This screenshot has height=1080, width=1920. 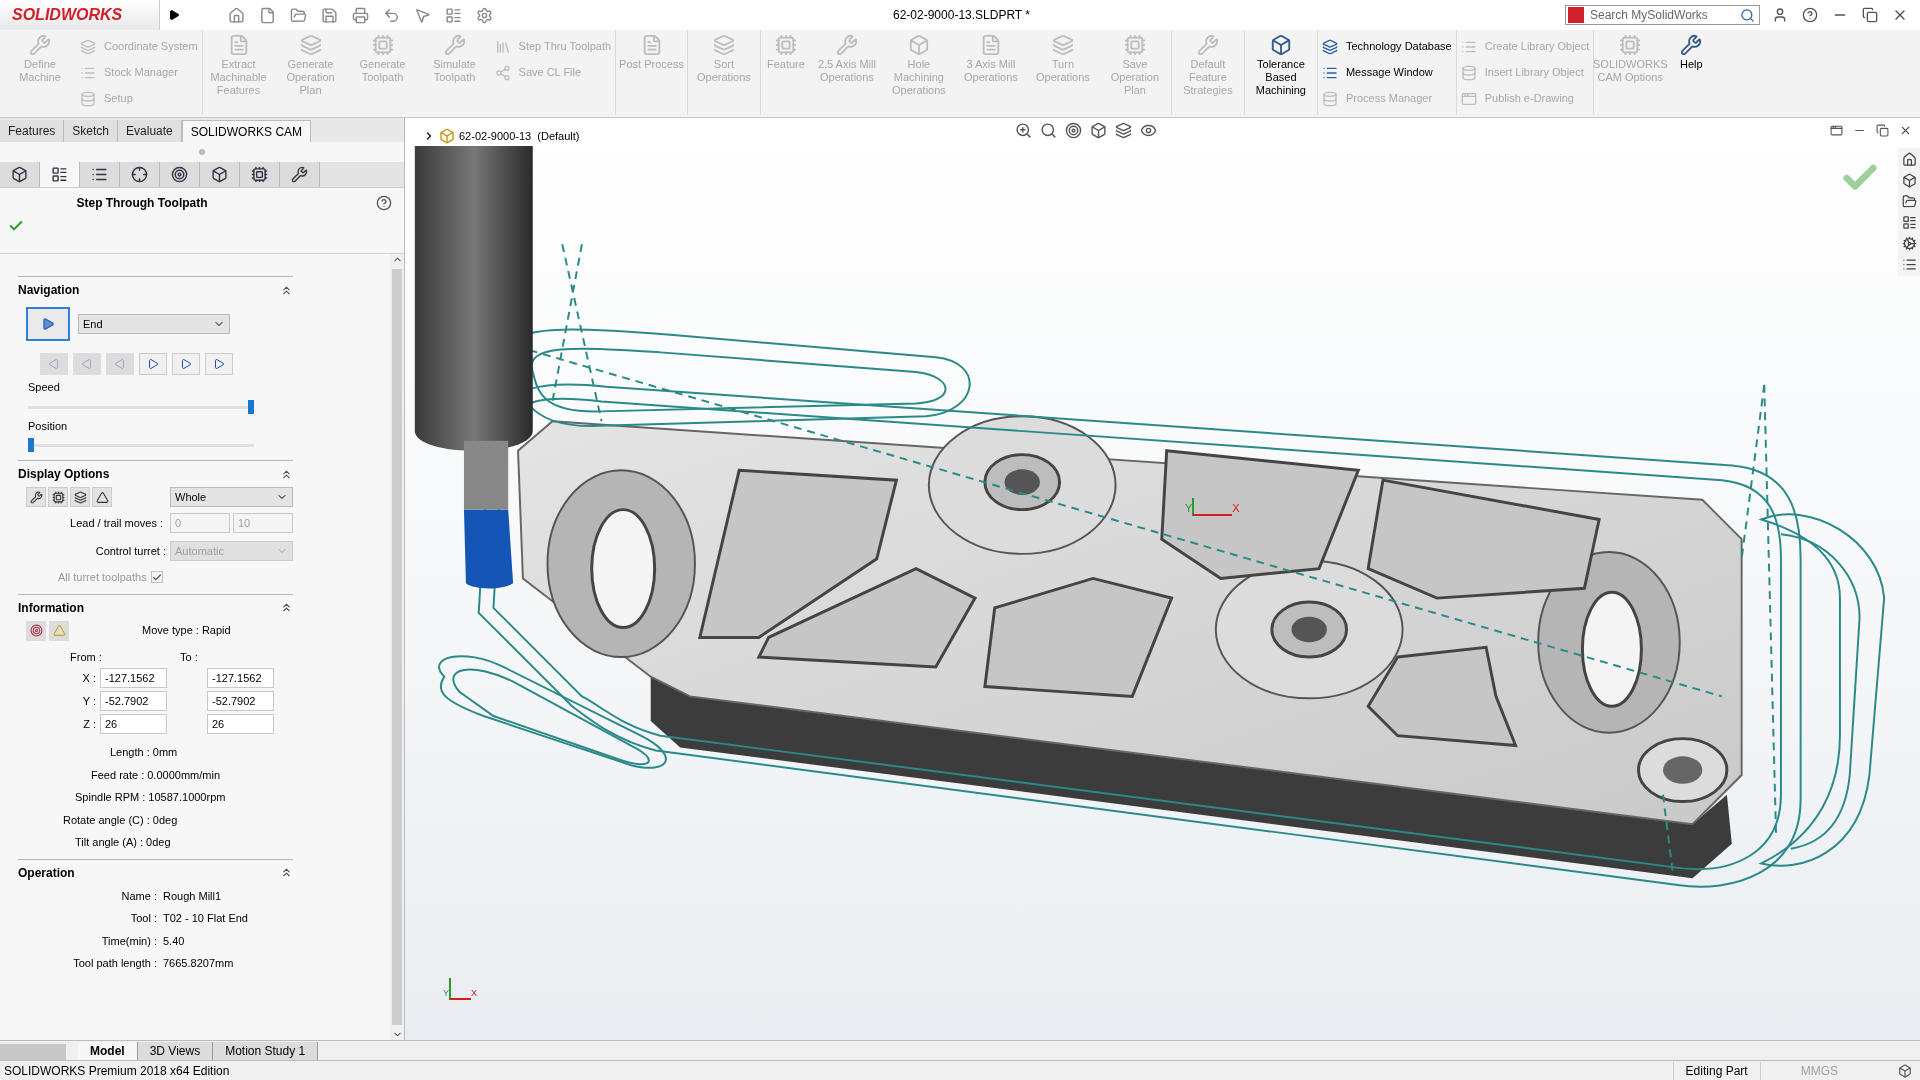 What do you see at coordinates (1819, 1070) in the screenshot?
I see `units-selector: MMGS` at bounding box center [1819, 1070].